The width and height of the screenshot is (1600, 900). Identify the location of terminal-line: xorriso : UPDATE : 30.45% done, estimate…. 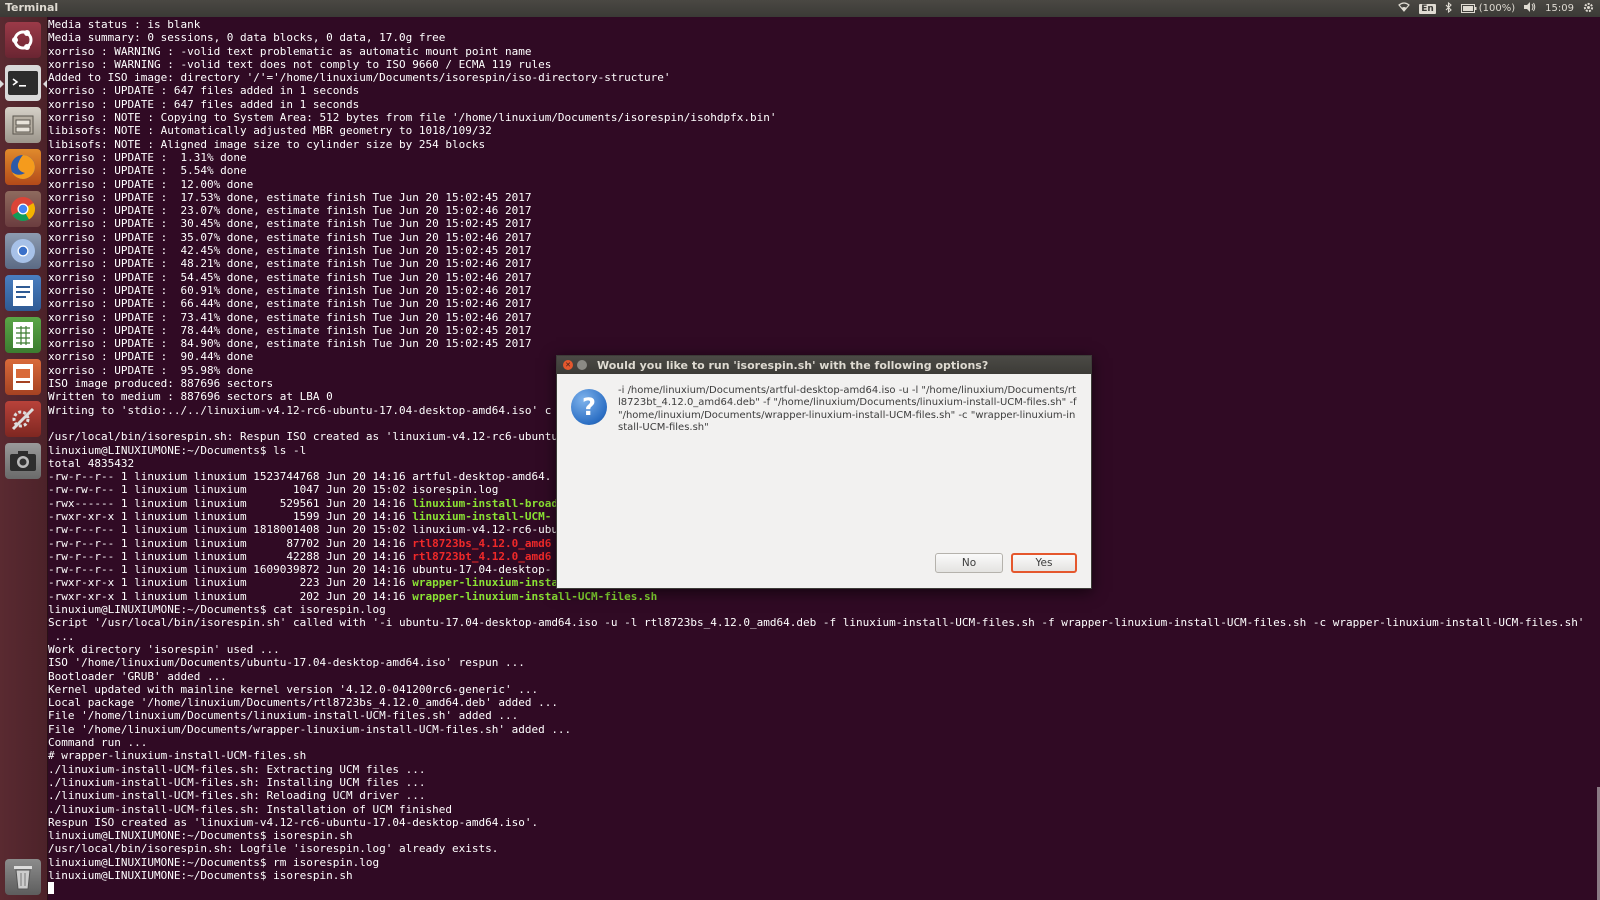
(289, 223).